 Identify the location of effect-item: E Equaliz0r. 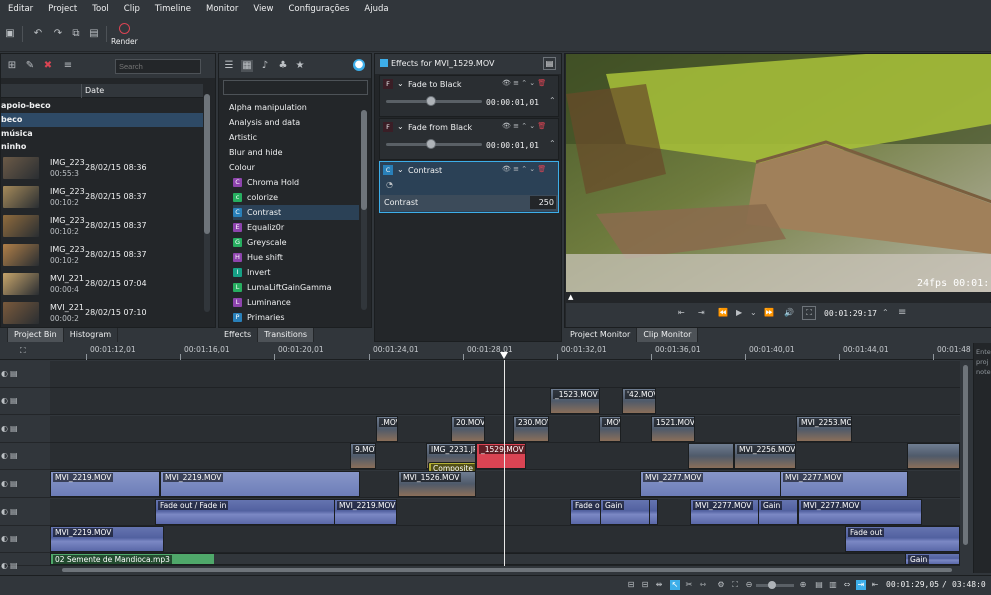
(296, 227).